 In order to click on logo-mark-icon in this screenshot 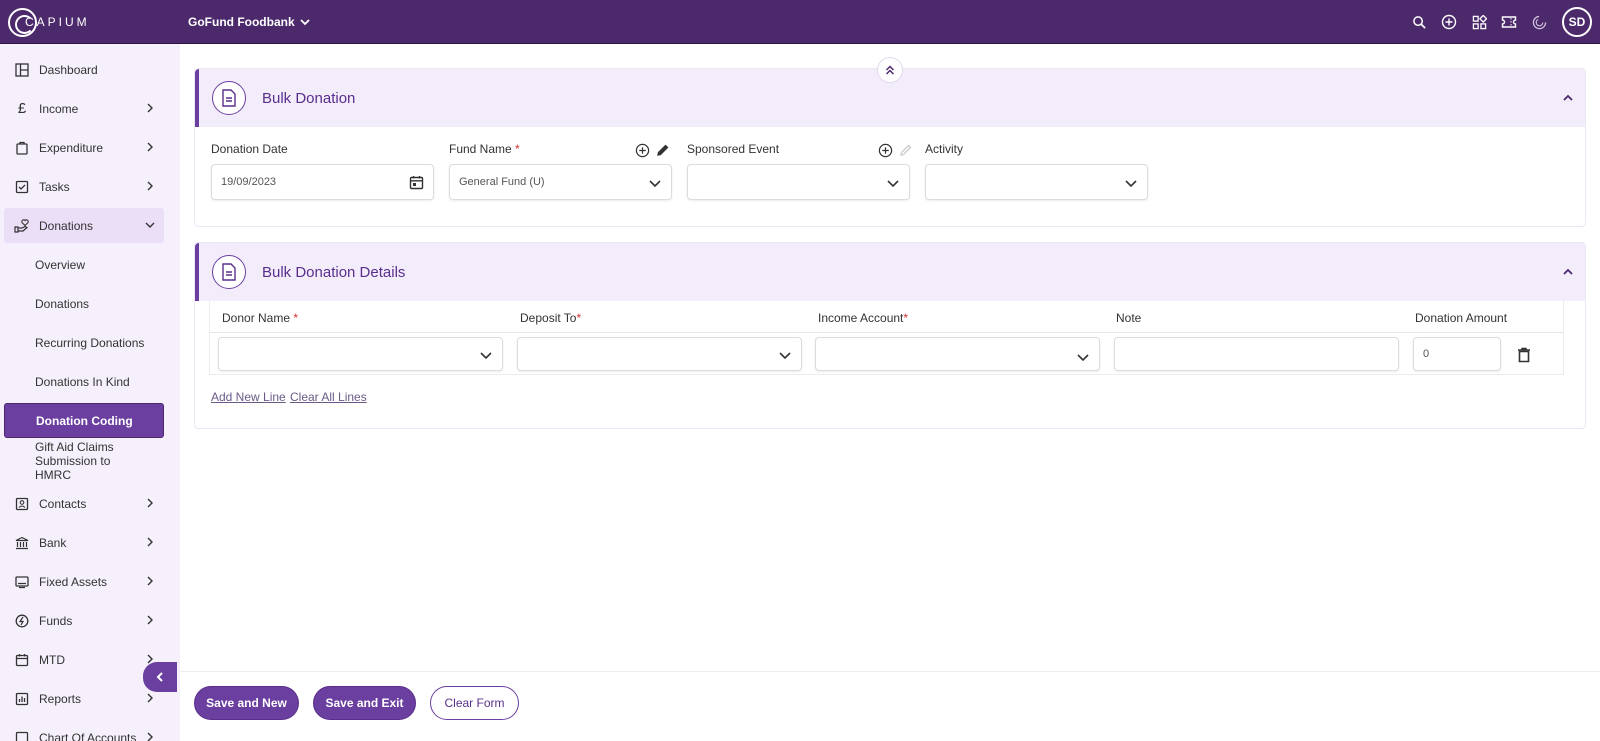, I will do `click(22, 22)`.